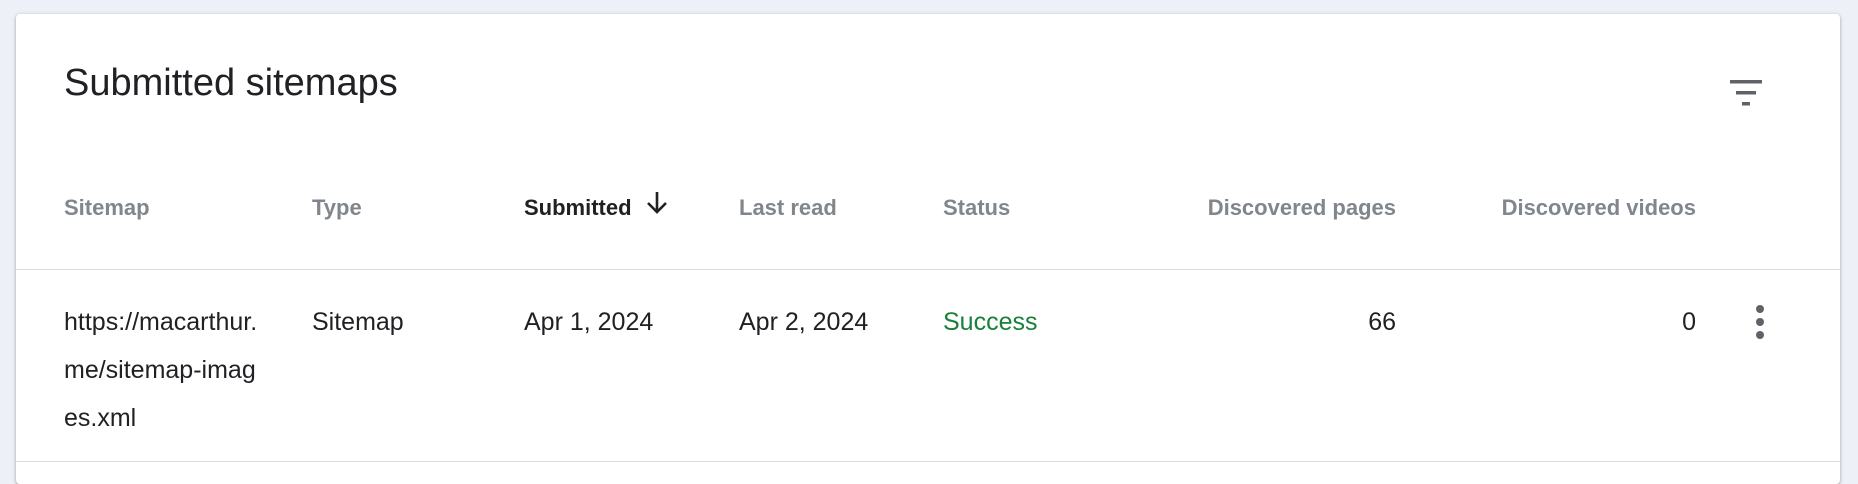 This screenshot has height=484, width=1858. What do you see at coordinates (1746, 93) in the screenshot?
I see `filter-list-icon` at bounding box center [1746, 93].